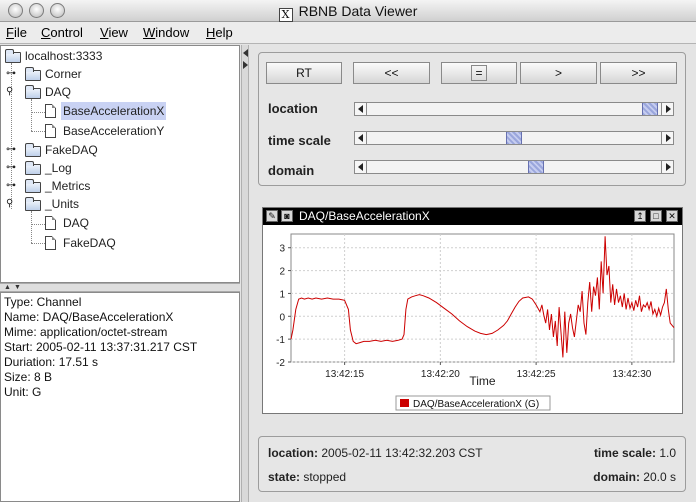 The image size is (696, 502). What do you see at coordinates (631, 374) in the screenshot?
I see `x-tick-label: 13:42:30` at bounding box center [631, 374].